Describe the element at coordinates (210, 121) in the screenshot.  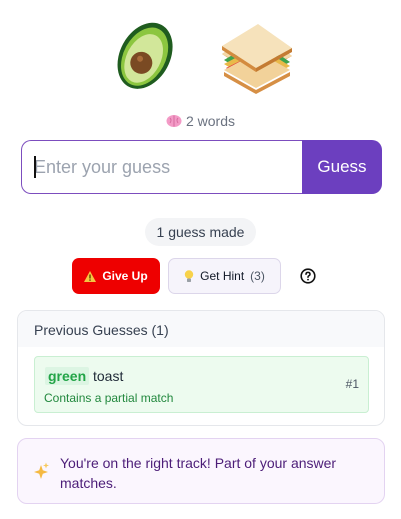
I see `word-count-label: 2 words` at that location.